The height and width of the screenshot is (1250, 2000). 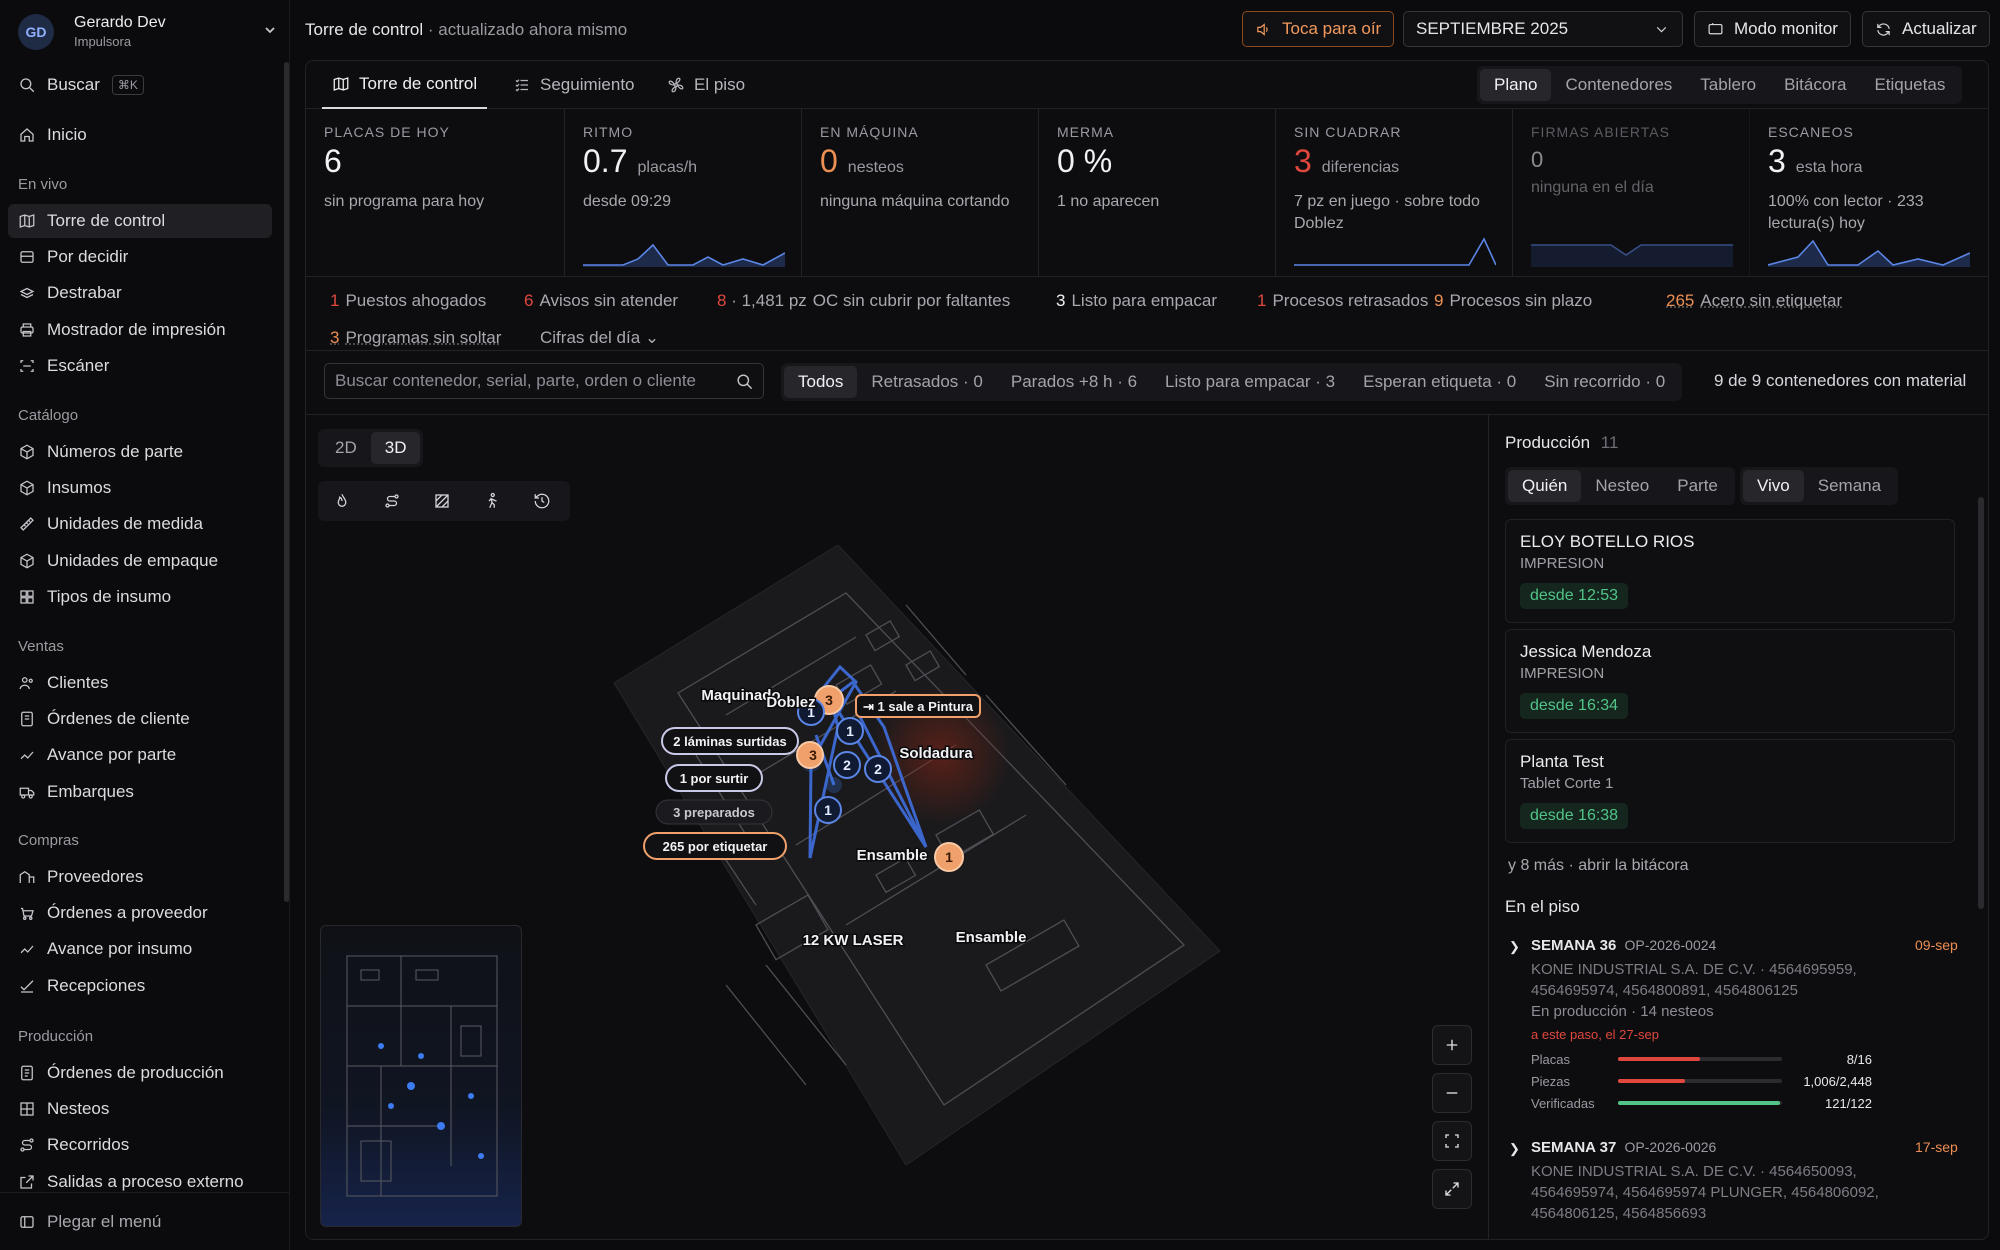 What do you see at coordinates (1730, 681) in the screenshot?
I see `operator-card: Jessica Mendoza IMPRESION desde 16:34` at bounding box center [1730, 681].